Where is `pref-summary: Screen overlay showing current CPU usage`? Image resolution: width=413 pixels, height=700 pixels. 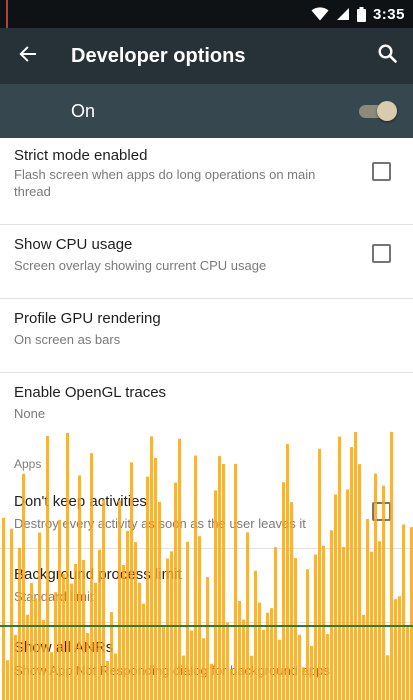 pref-summary: Screen overlay showing current CPU usage is located at coordinates (140, 265).